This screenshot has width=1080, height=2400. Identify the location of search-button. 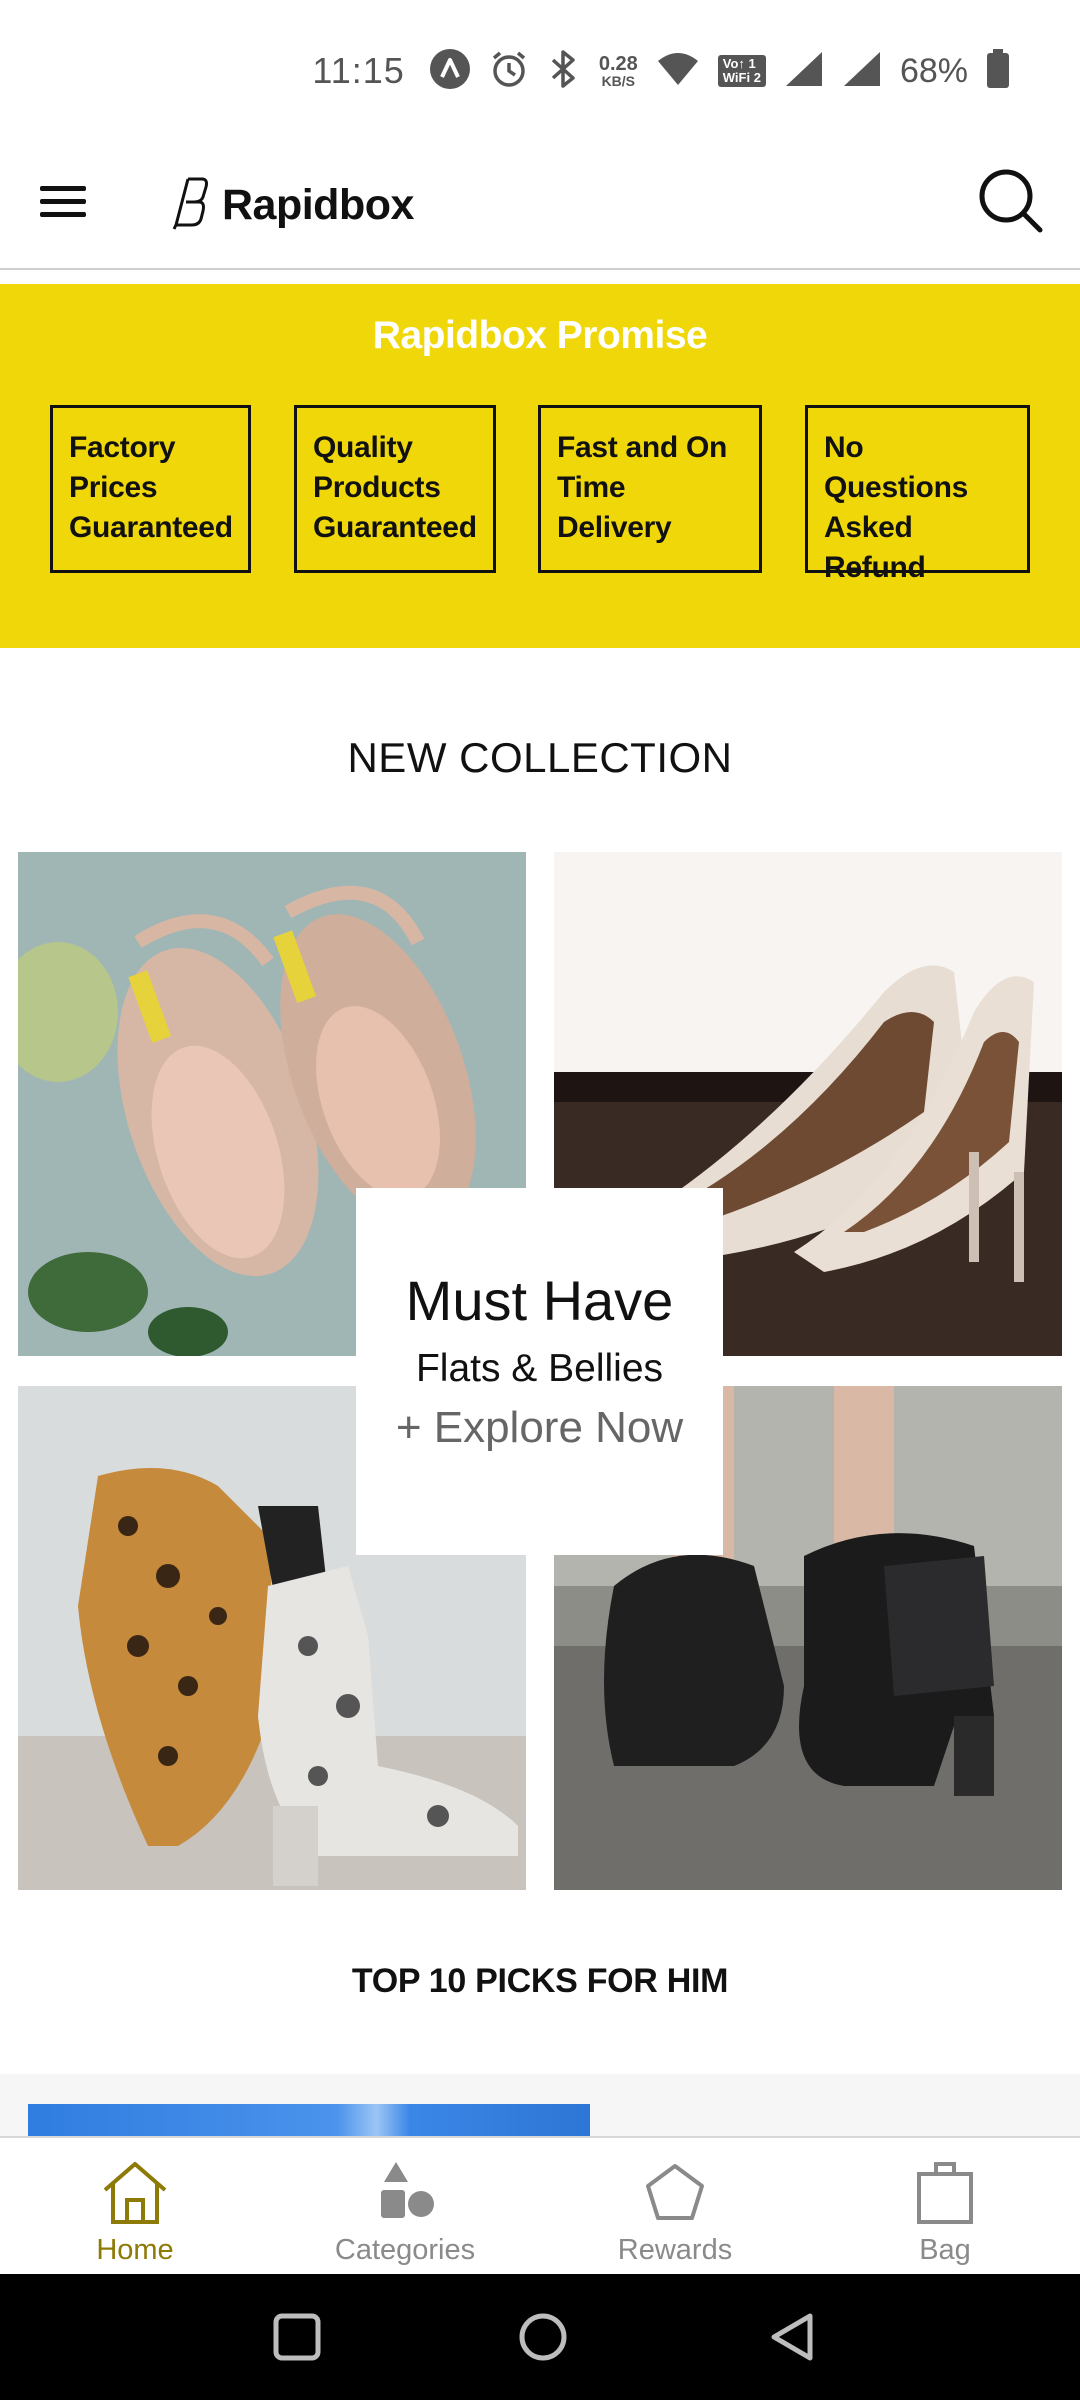
(1010, 200).